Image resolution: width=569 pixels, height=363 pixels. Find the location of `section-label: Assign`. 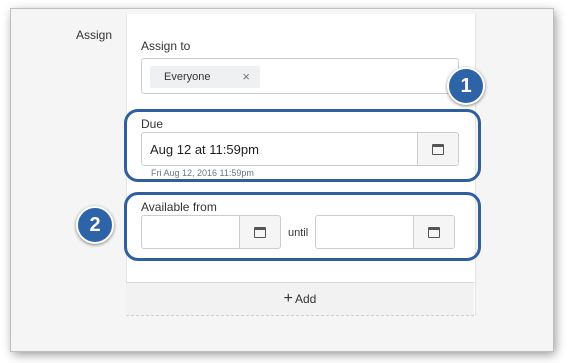

section-label: Assign is located at coordinates (94, 35).